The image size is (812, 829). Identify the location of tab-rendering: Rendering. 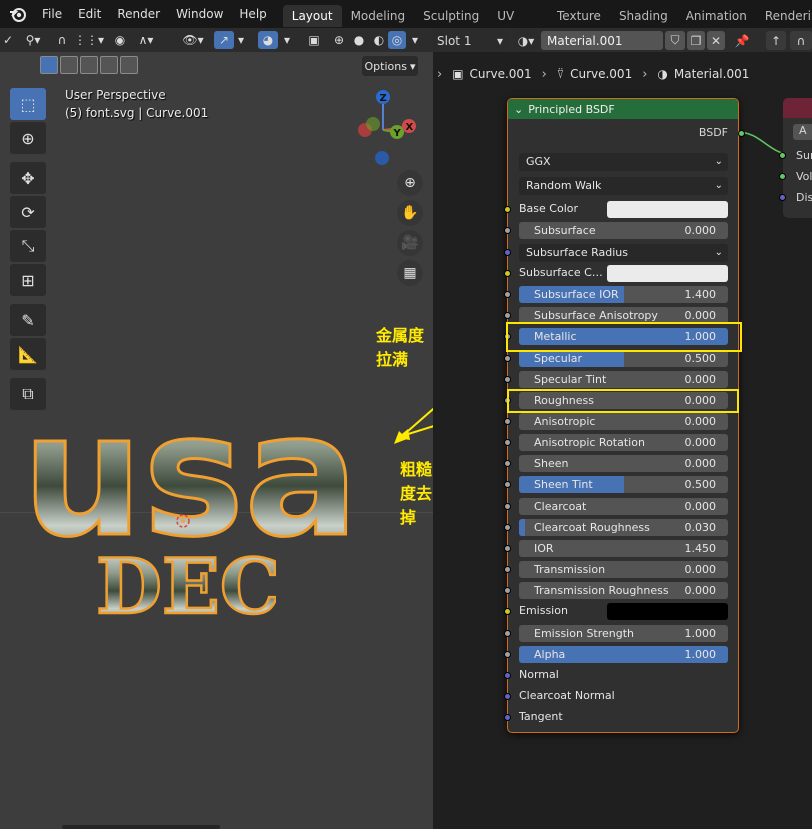
(784, 16).